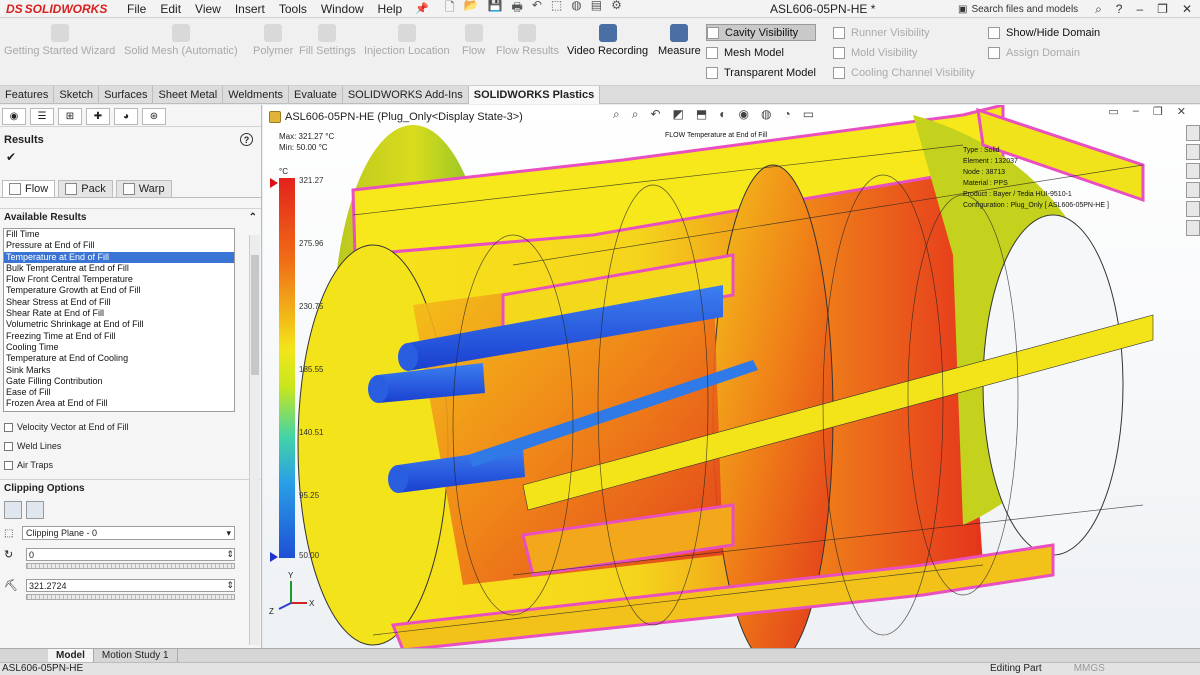 The width and height of the screenshot is (1200, 675). What do you see at coordinates (274, 183) in the screenshot?
I see `legend-max-marker-icon` at bounding box center [274, 183].